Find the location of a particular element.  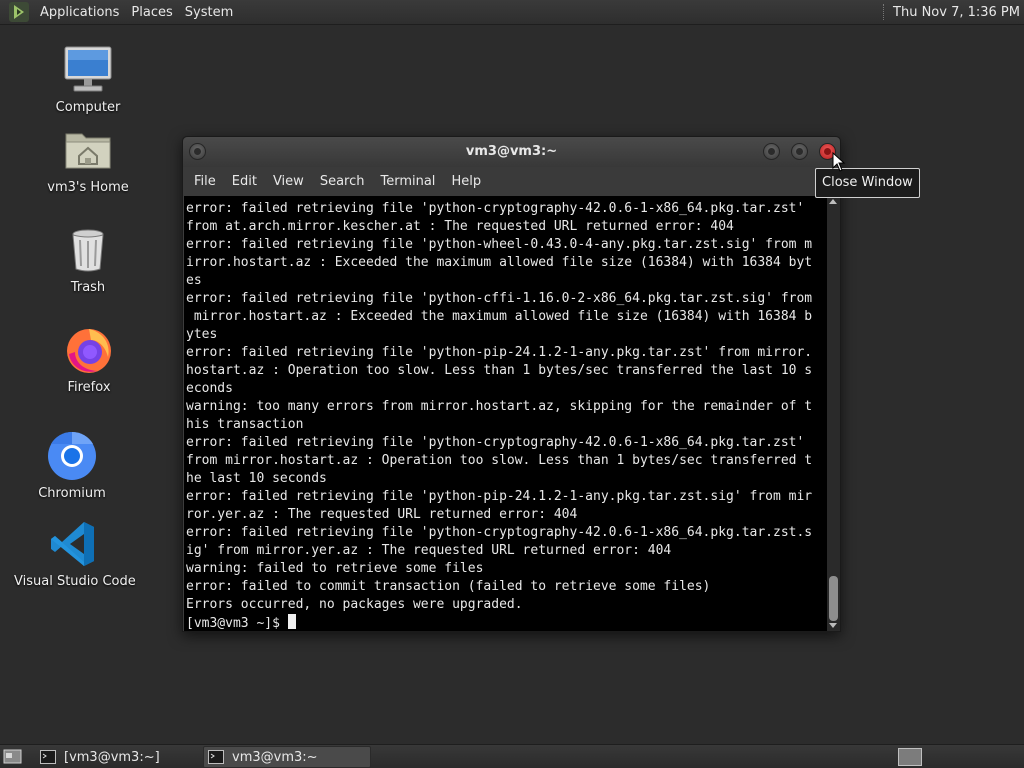

panel-right: Thu Nov 7, 1:36 PM is located at coordinates (953, 12).